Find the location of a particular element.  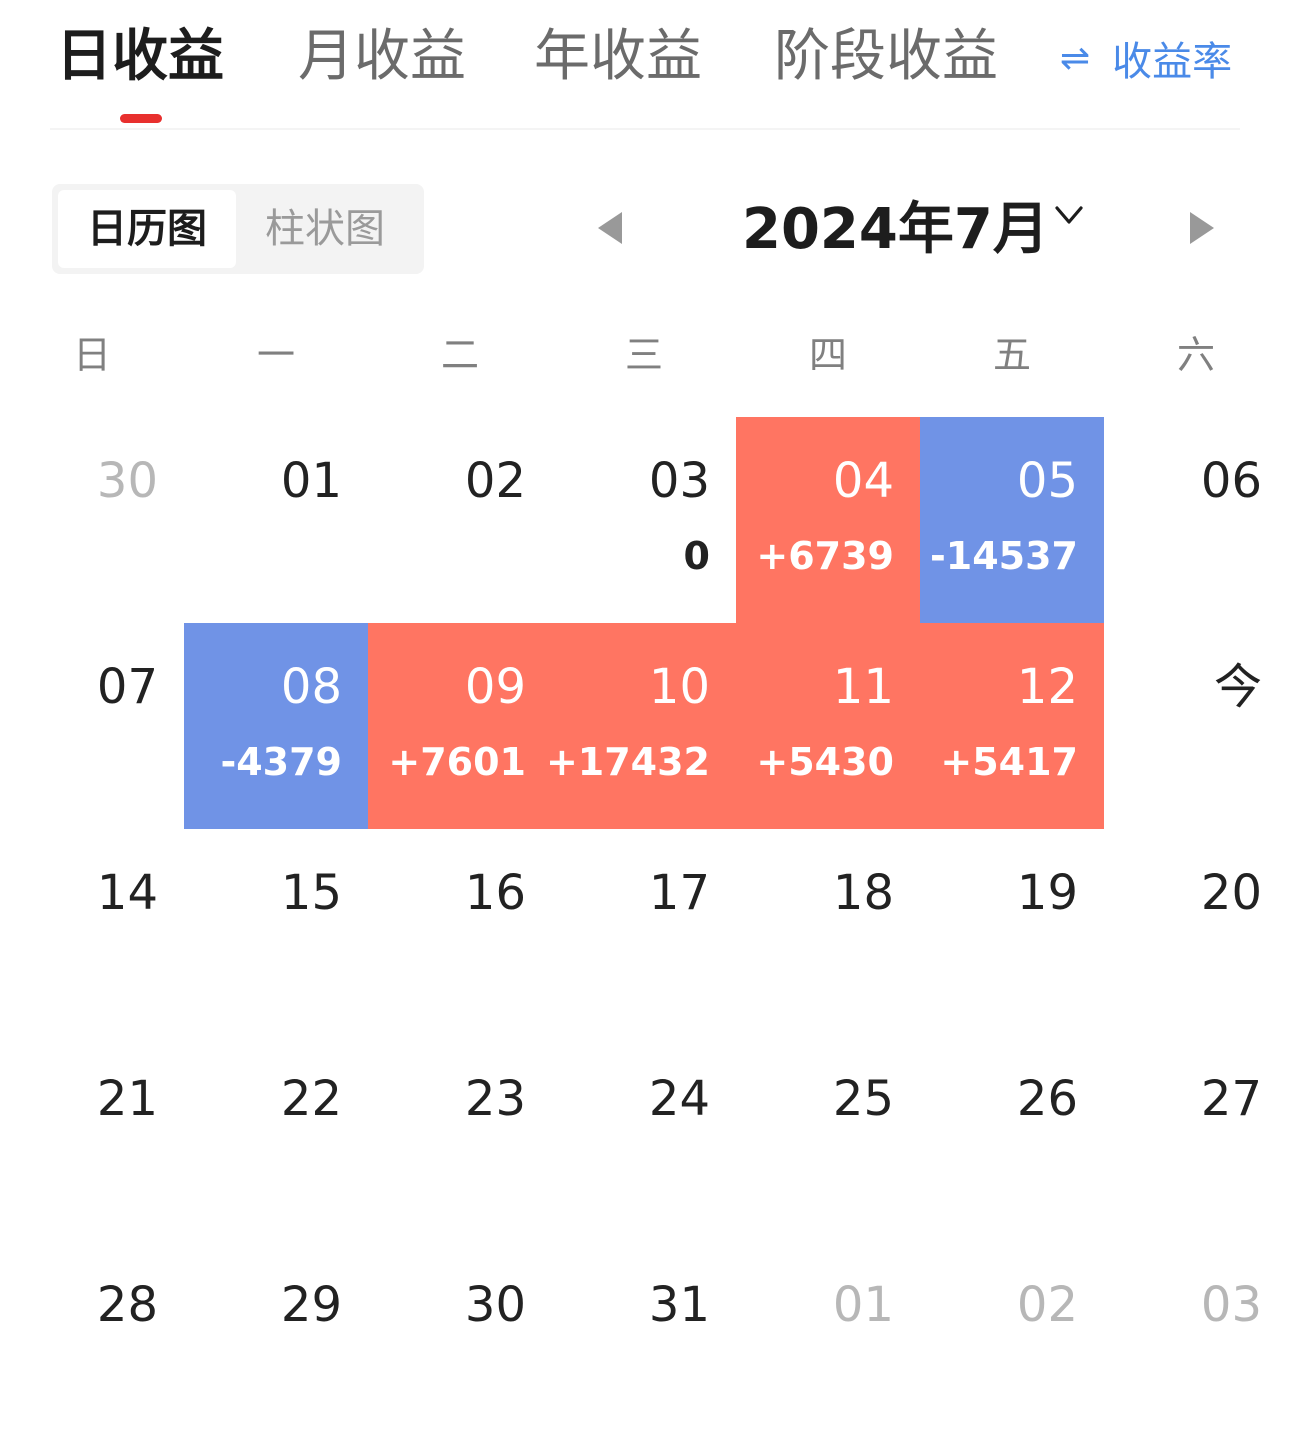

calendar-day-cell: 05 -14537 is located at coordinates (1012, 520).